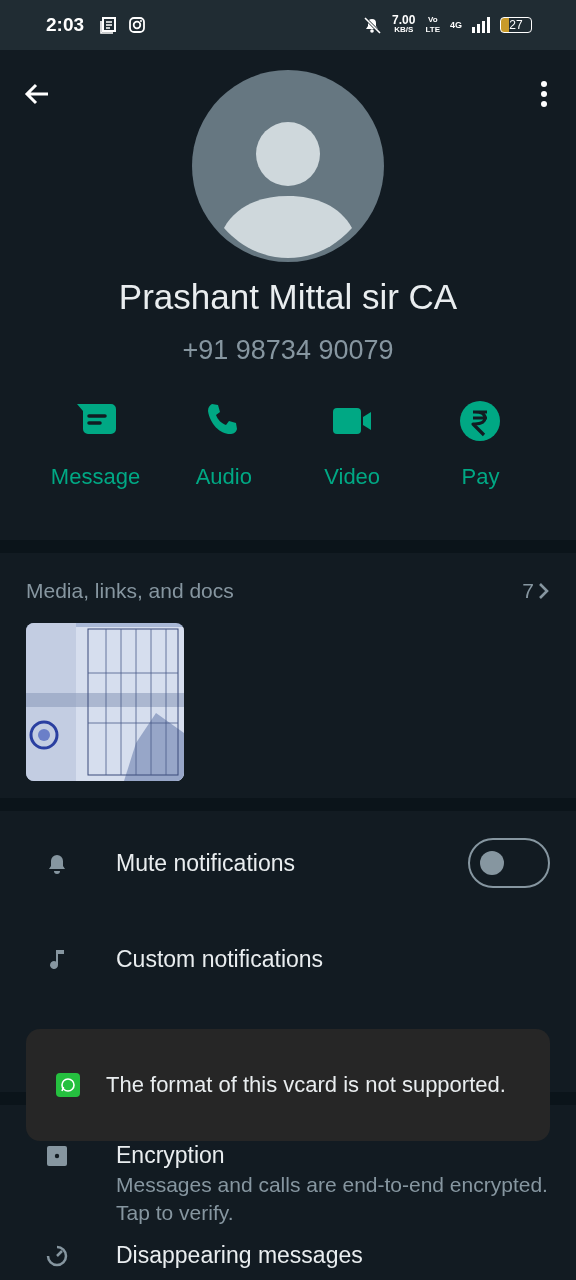  I want to click on speed-unit: KB/S, so click(404, 30).